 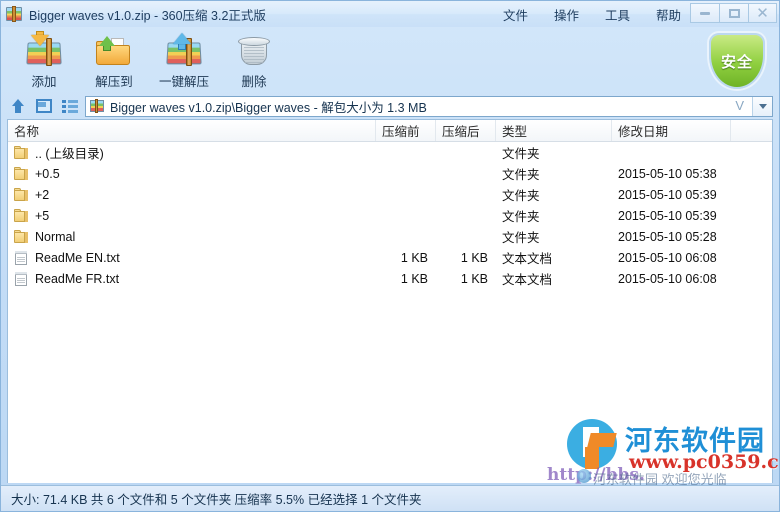 What do you see at coordinates (42, 215) in the screenshot?
I see `row-name-text: +5` at bounding box center [42, 215].